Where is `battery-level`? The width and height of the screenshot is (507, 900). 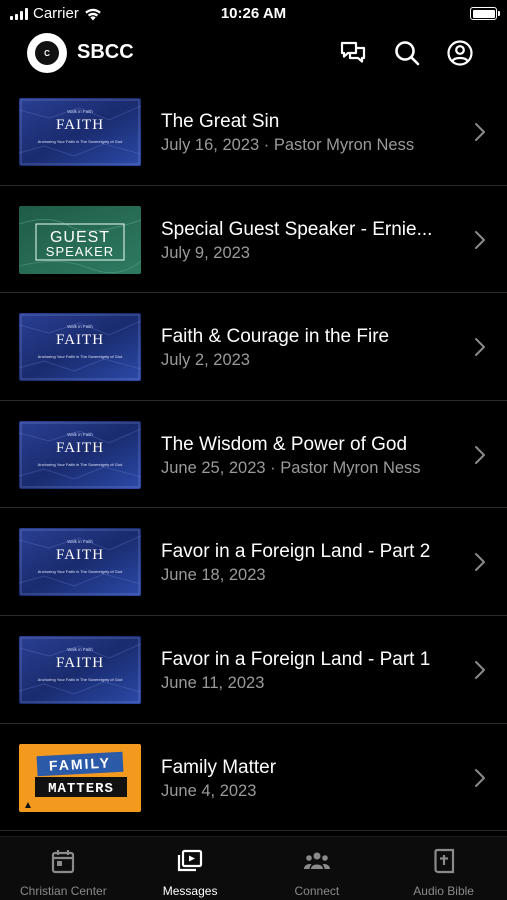 battery-level is located at coordinates (483, 13).